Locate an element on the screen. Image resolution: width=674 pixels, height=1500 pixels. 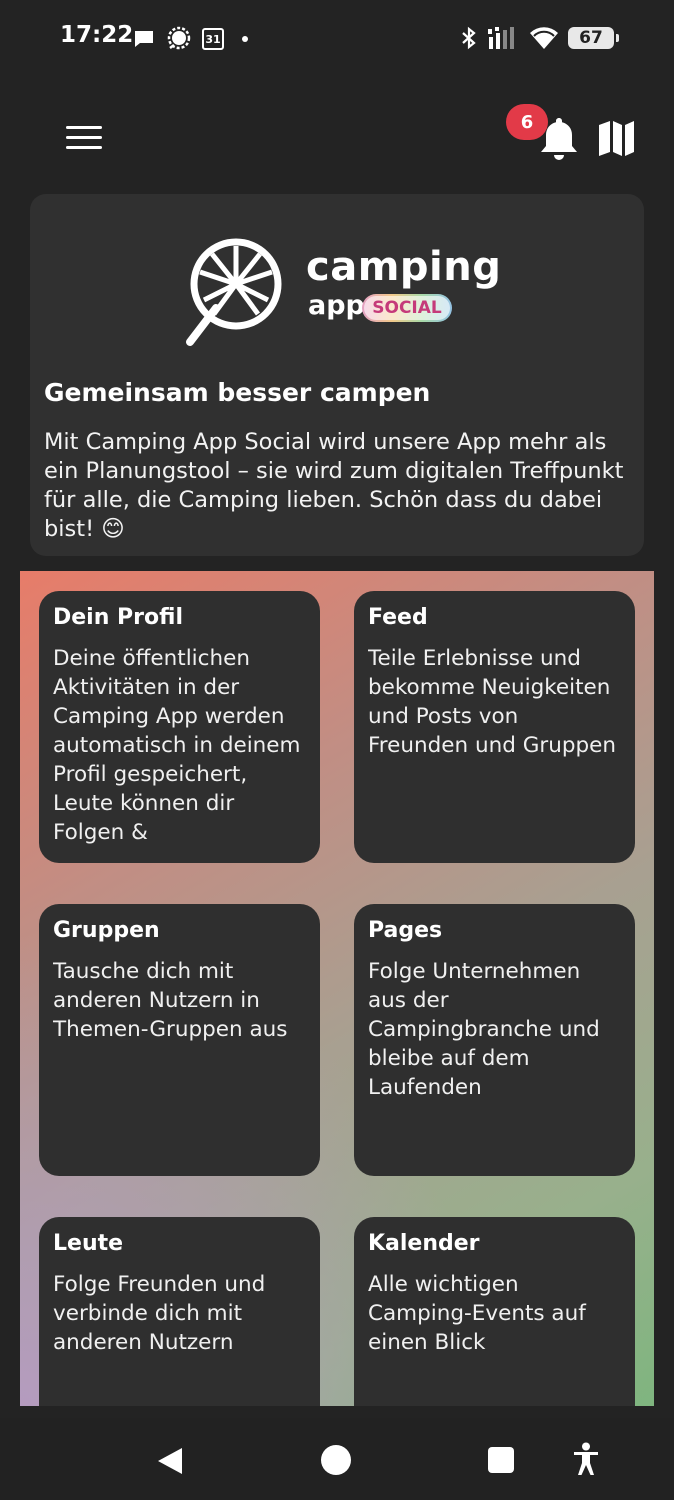
tile-title: Gruppen is located at coordinates (106, 930).